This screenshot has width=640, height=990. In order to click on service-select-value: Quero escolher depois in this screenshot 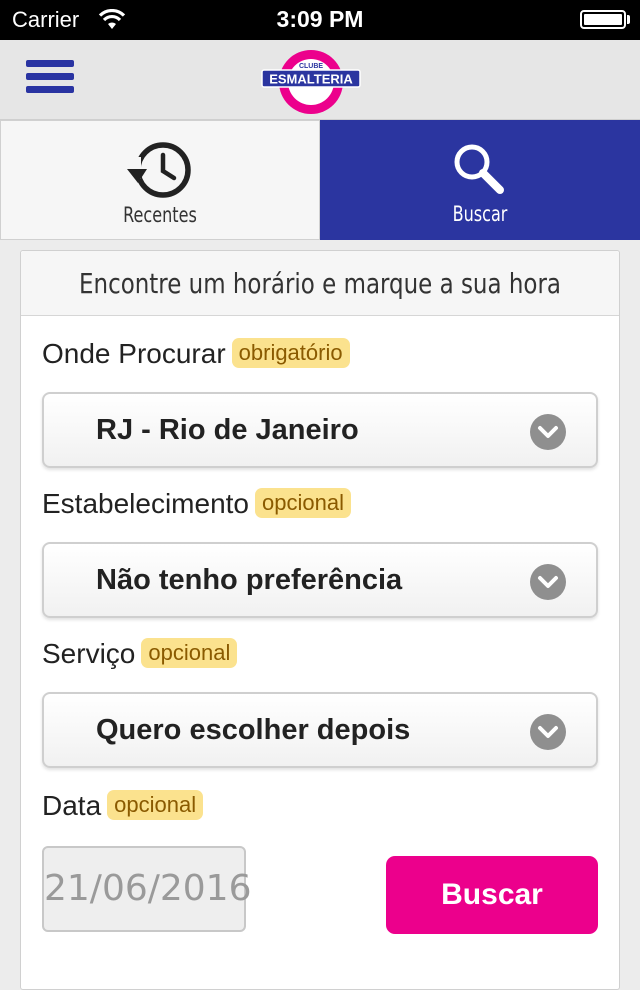, I will do `click(253, 730)`.